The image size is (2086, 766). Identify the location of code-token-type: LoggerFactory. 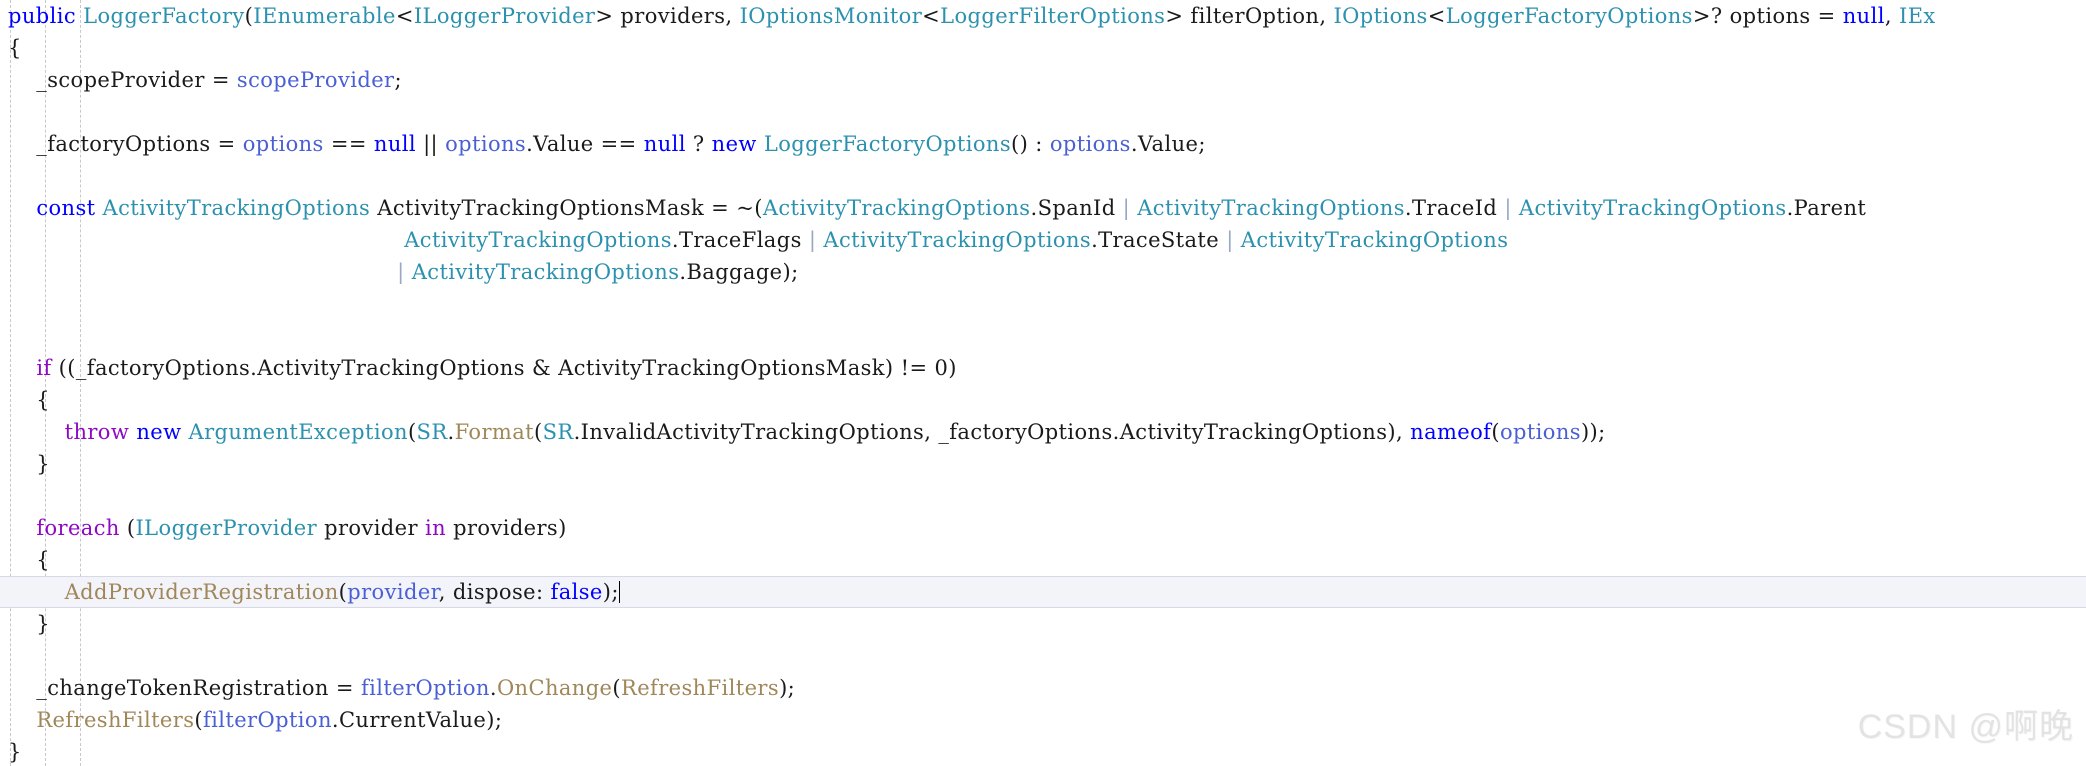
(164, 16).